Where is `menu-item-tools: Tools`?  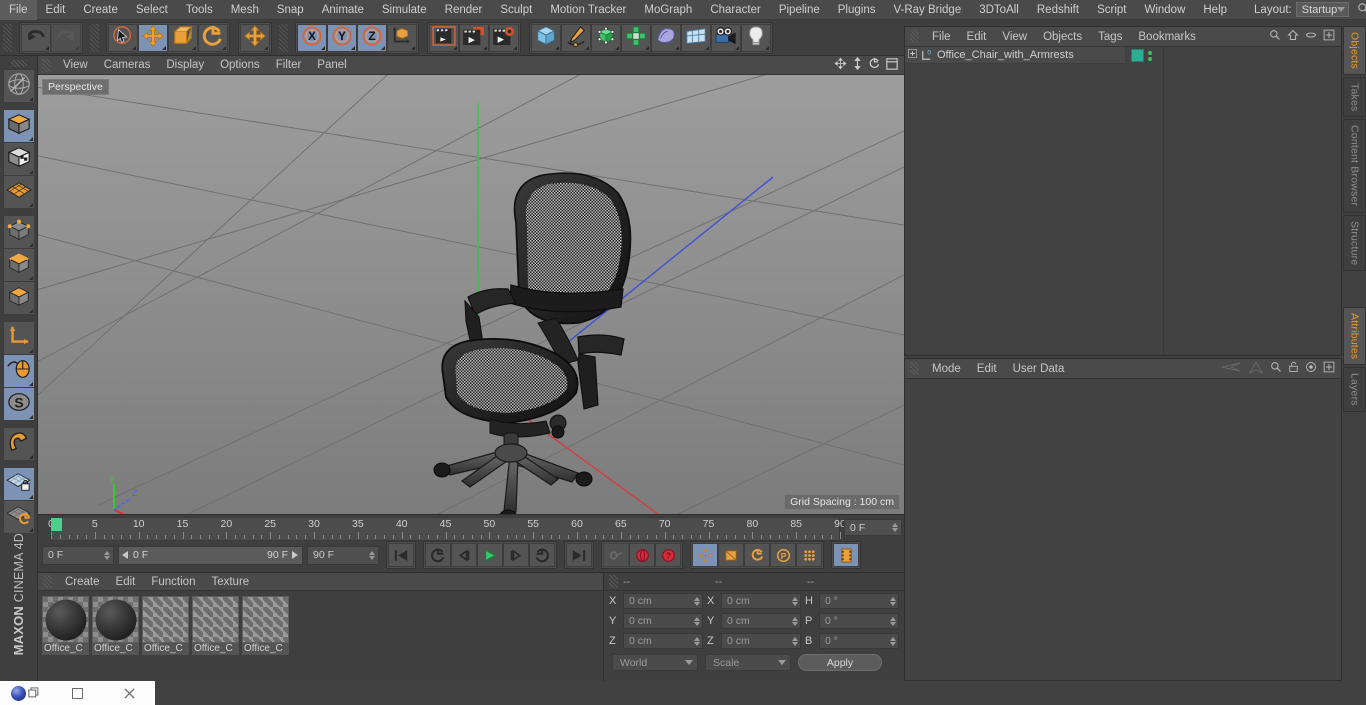
menu-item-tools: Tools is located at coordinates (199, 10).